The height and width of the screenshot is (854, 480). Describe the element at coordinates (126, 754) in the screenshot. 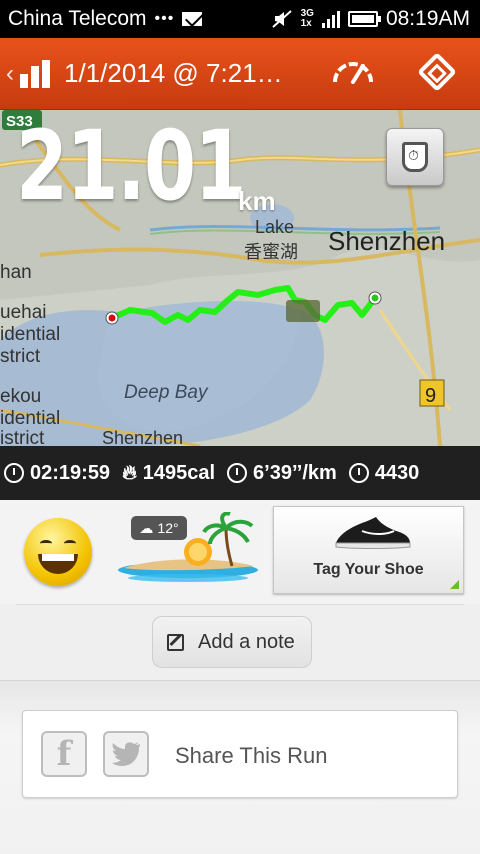

I see `twitter-icon` at that location.